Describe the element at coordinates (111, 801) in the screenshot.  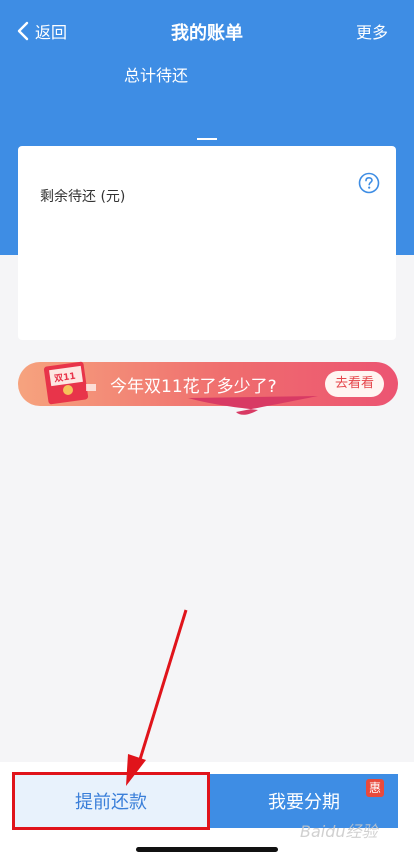
I see `prepay-button: 提前还款` at that location.